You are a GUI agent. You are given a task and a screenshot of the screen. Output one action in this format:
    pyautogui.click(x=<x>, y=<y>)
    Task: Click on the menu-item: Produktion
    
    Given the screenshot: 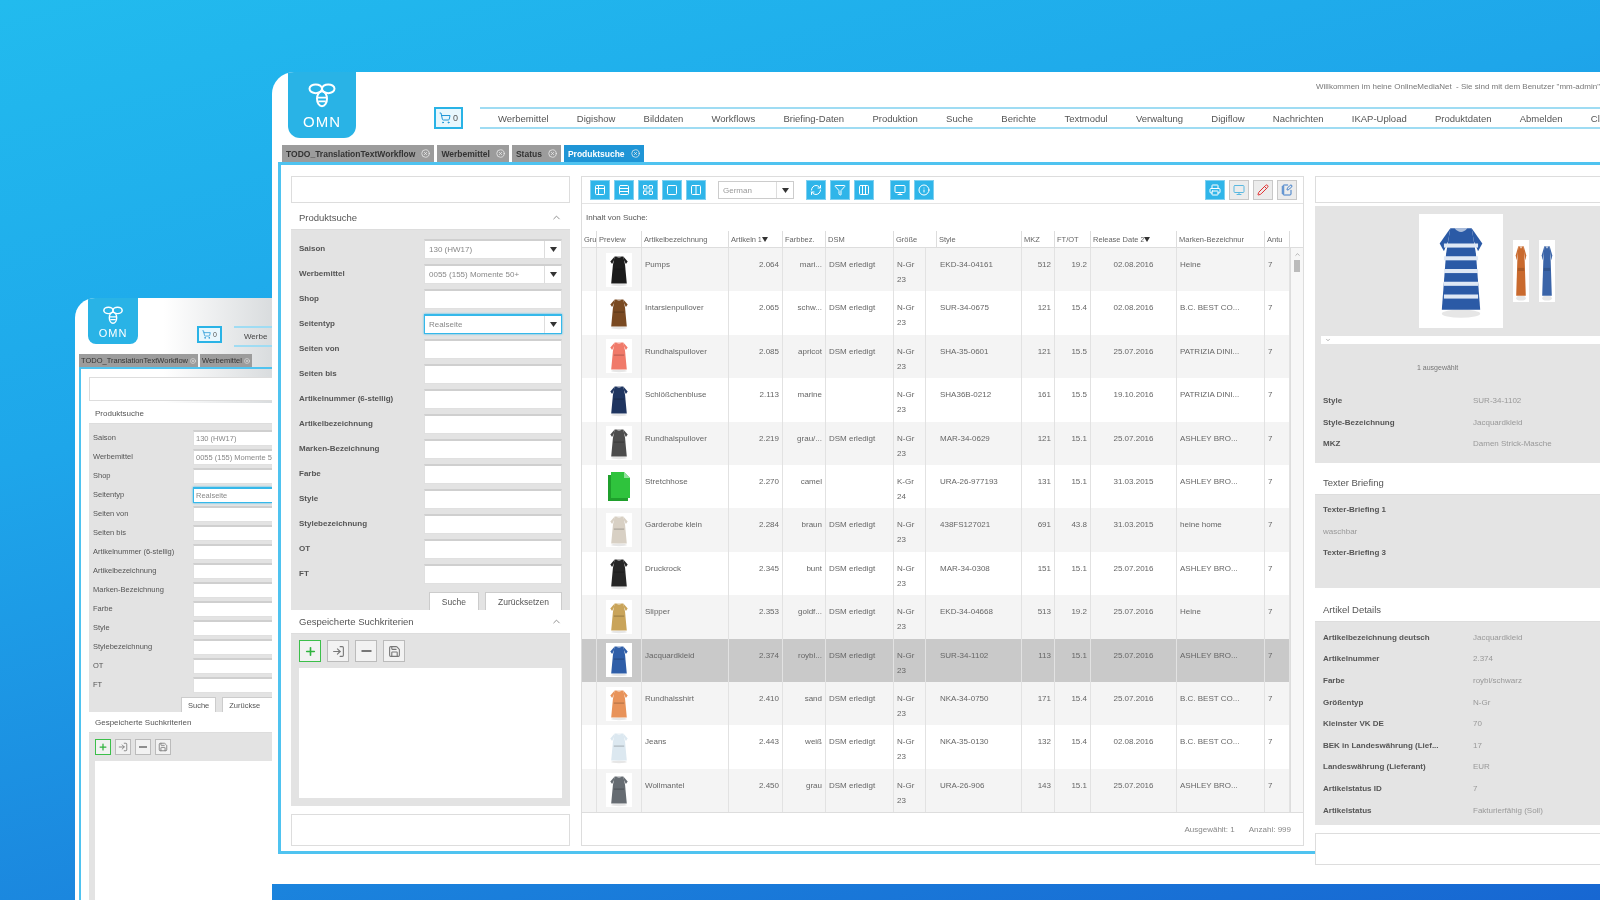 What is the action you would take?
    pyautogui.click(x=895, y=118)
    